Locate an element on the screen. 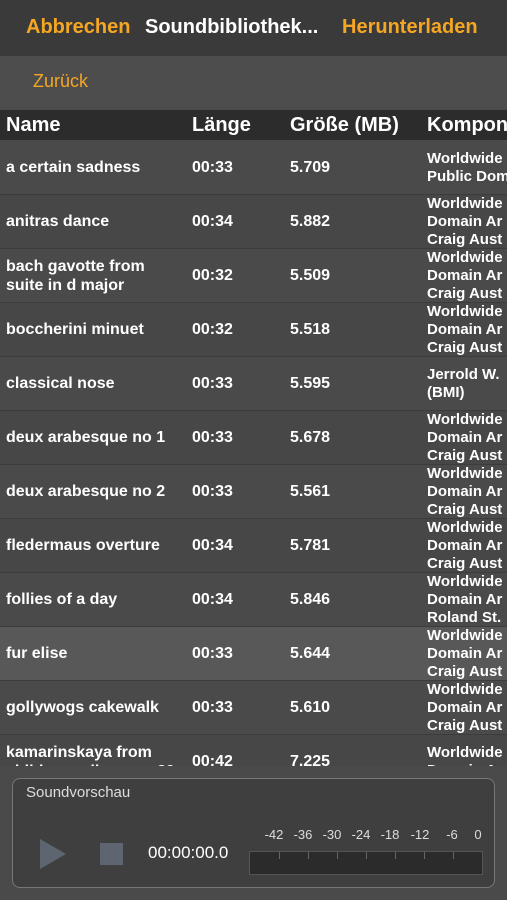 The width and height of the screenshot is (507, 900). cell-size: 7.225 is located at coordinates (310, 759).